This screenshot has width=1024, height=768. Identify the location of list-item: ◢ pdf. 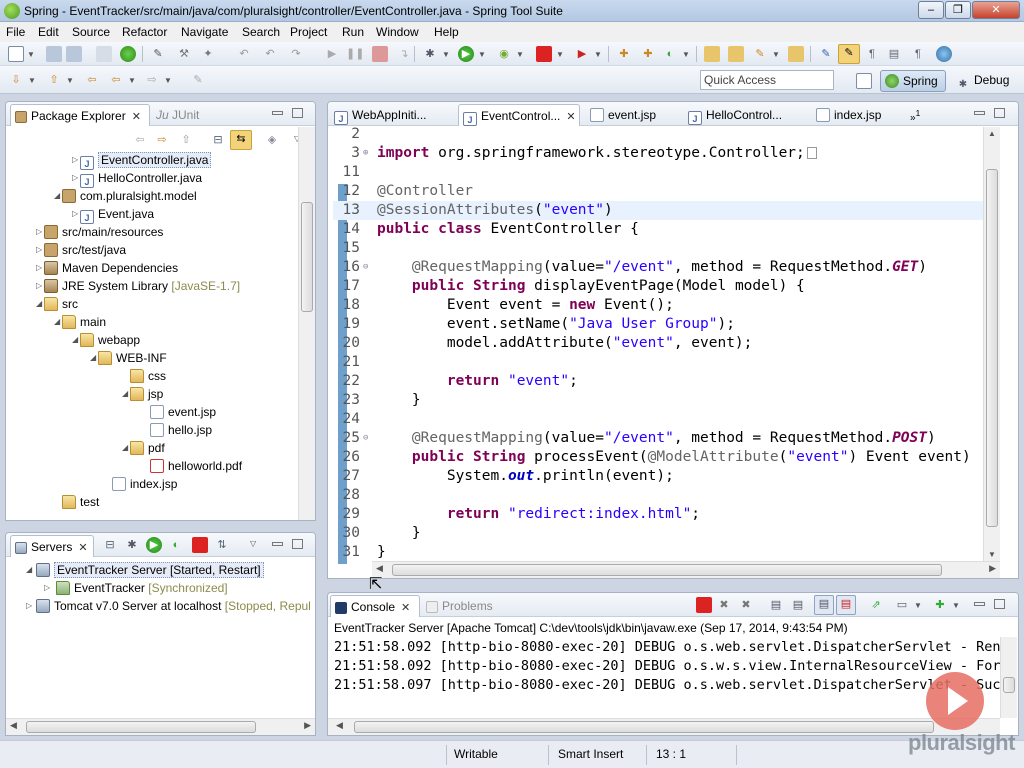
(143, 448).